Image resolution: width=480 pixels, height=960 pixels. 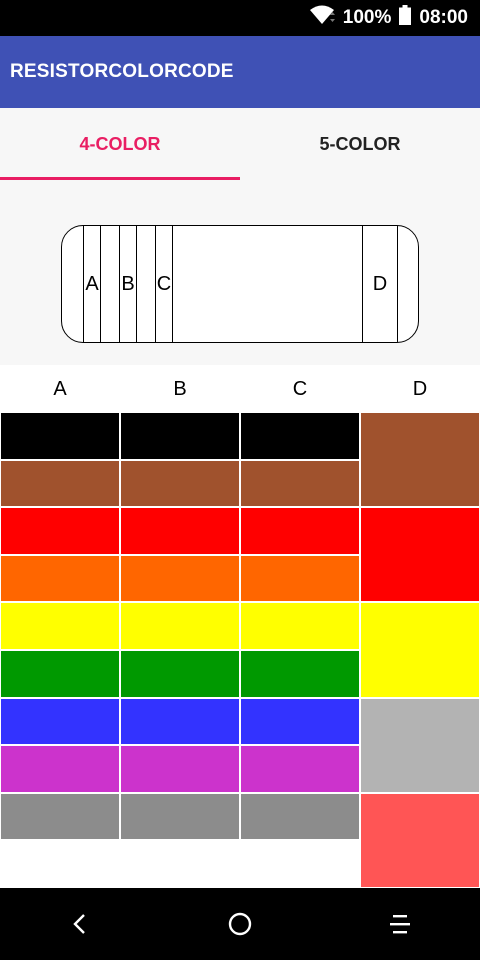 I want to click on navigation-bar, so click(x=240, y=924).